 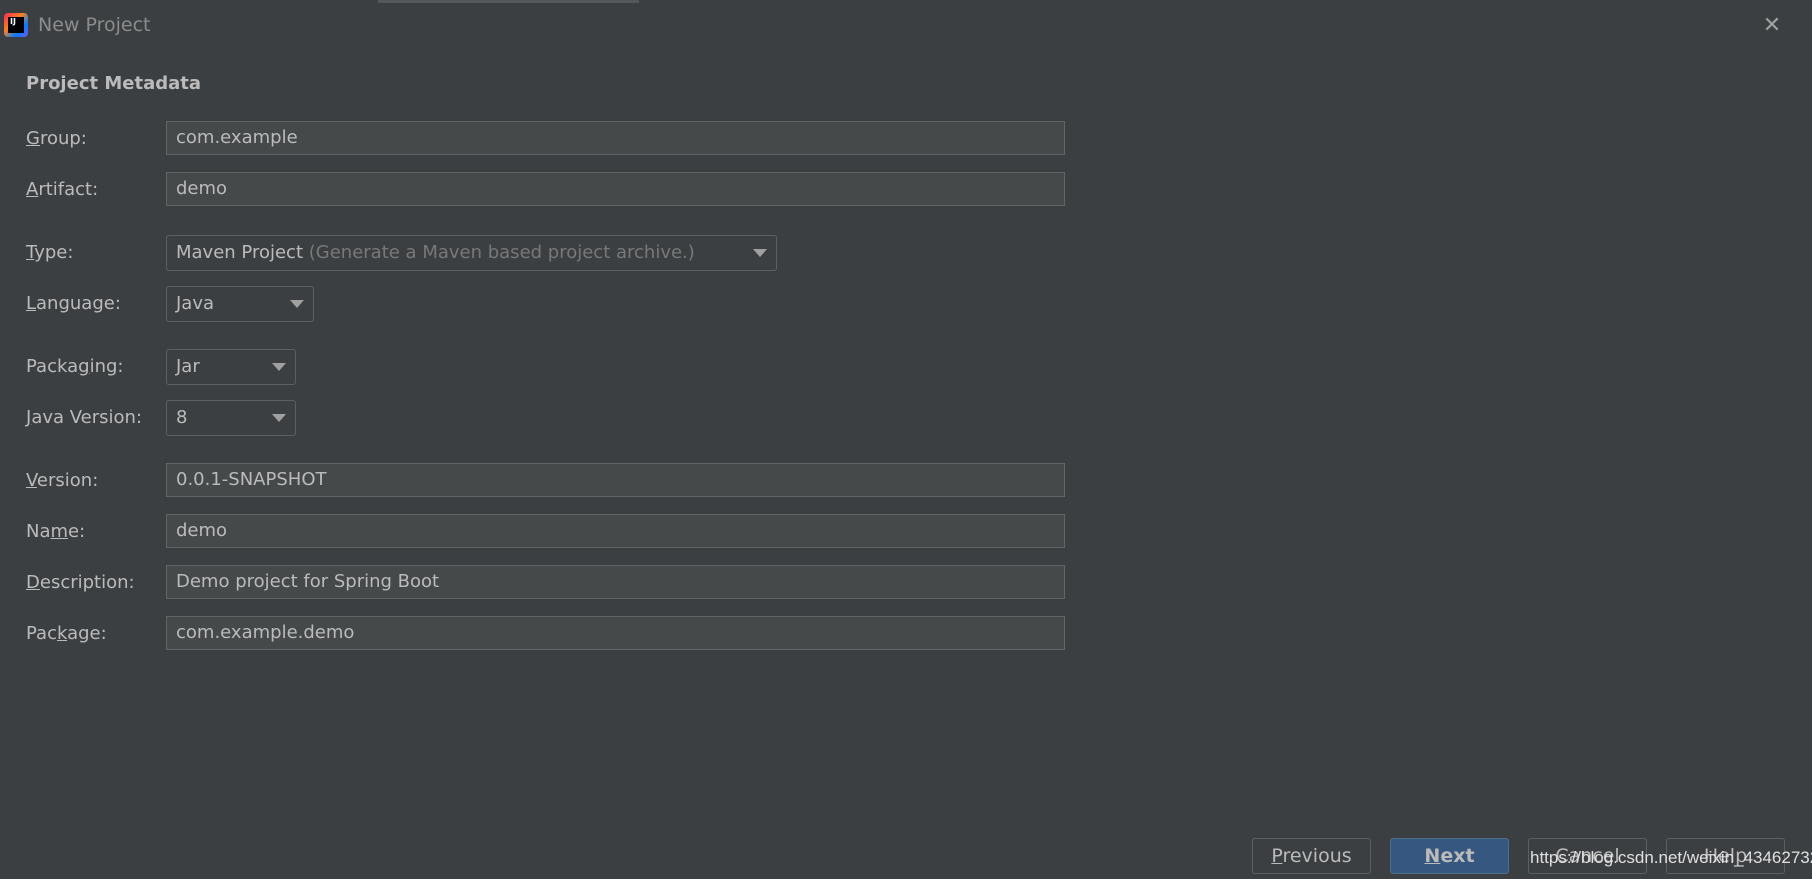 I want to click on description-input: Demo project for Spring Boot, so click(x=615, y=582).